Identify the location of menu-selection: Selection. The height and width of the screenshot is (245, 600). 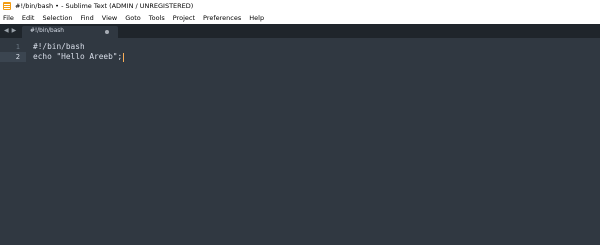
(57, 18).